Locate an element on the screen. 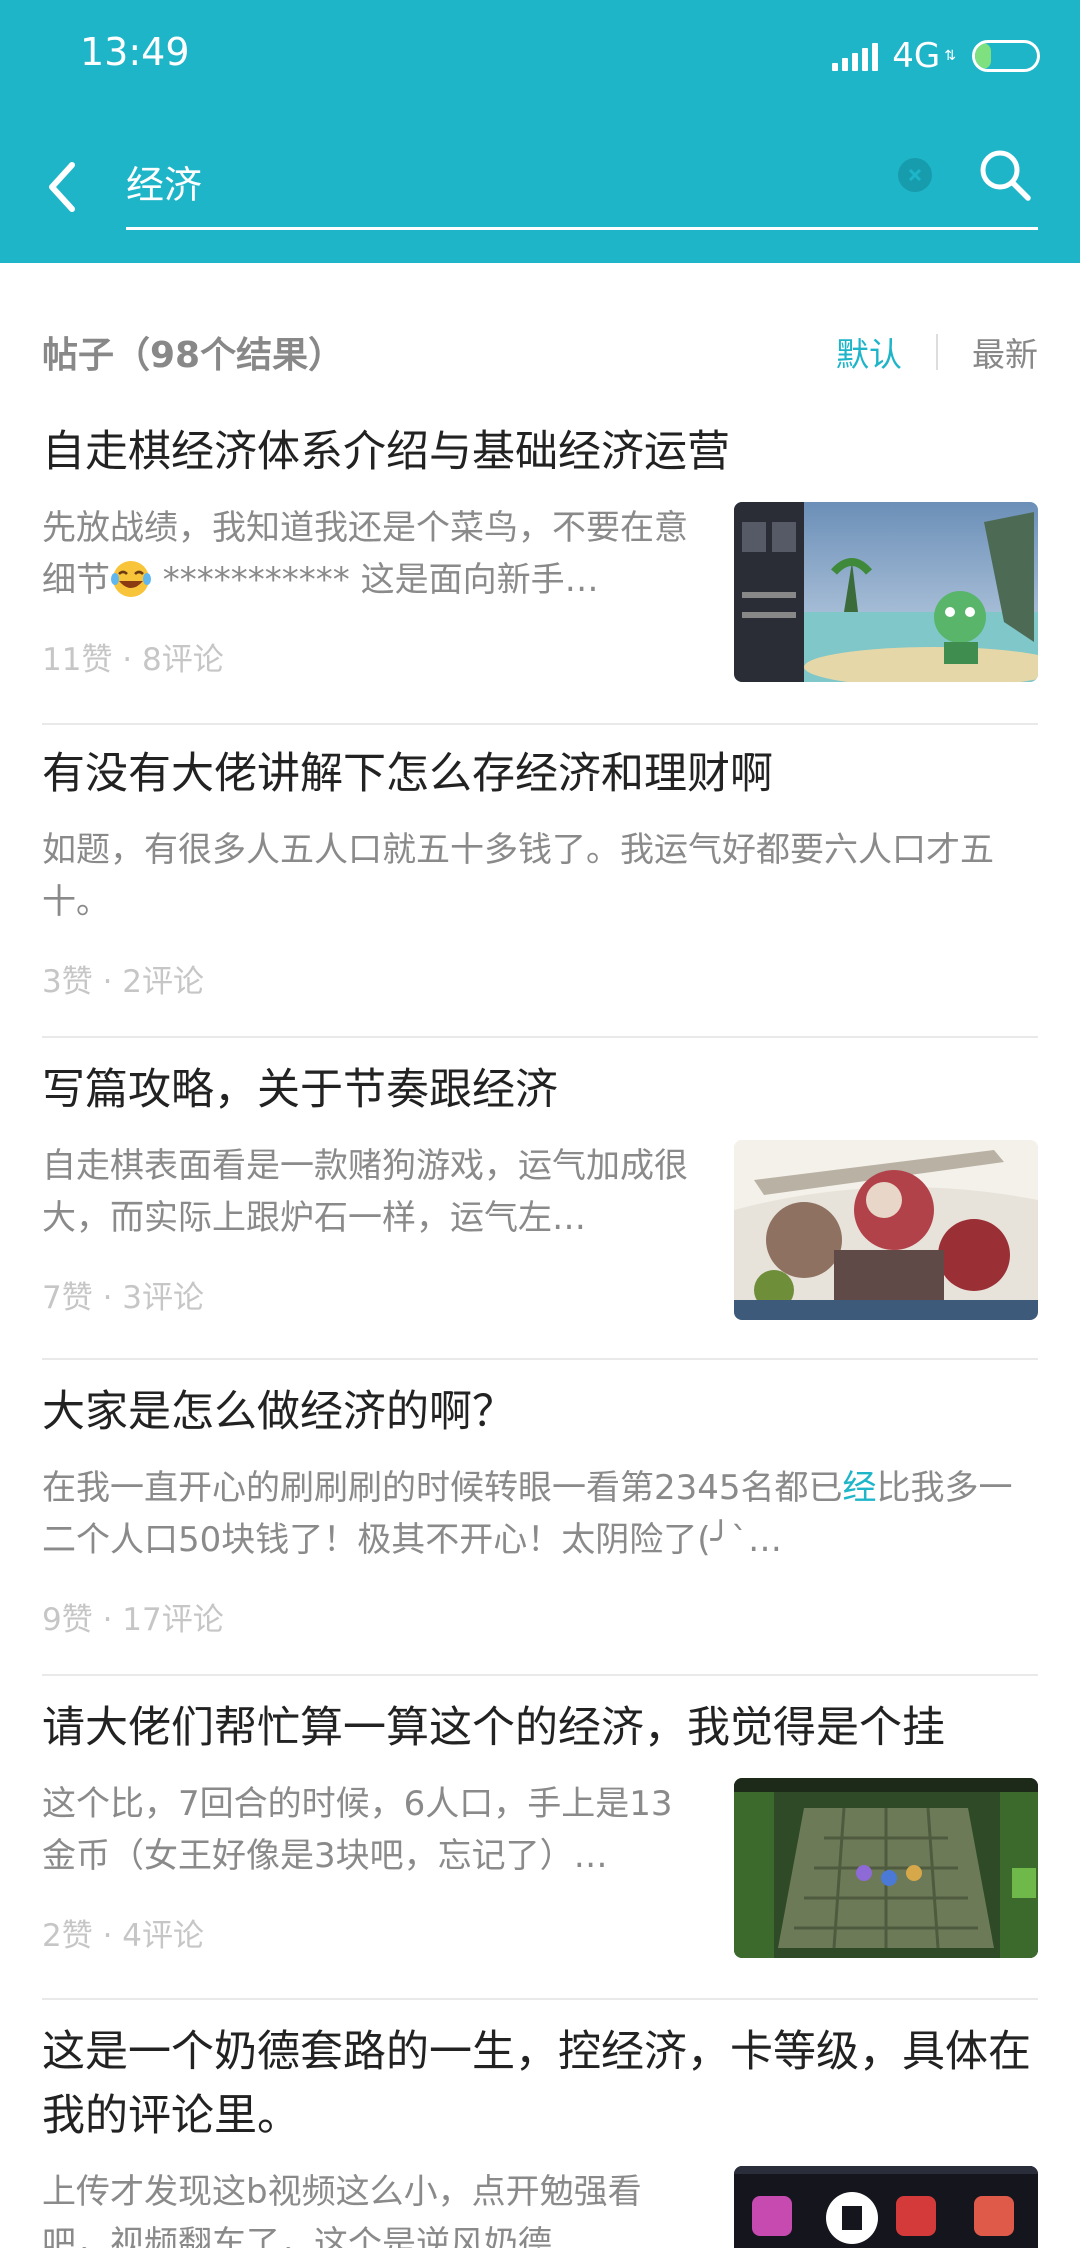 The image size is (1080, 2248). post-likes: 2赞 is located at coordinates (67, 1936).